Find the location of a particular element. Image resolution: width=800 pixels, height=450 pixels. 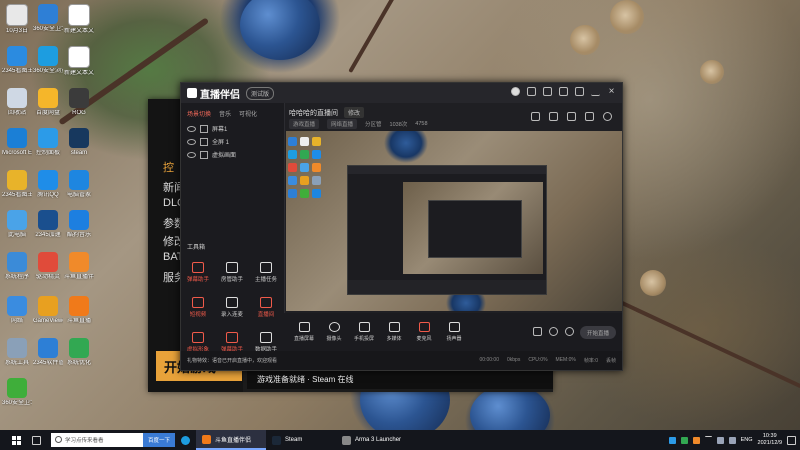

start-live-button: 开始直播 is located at coordinates (598, 332).